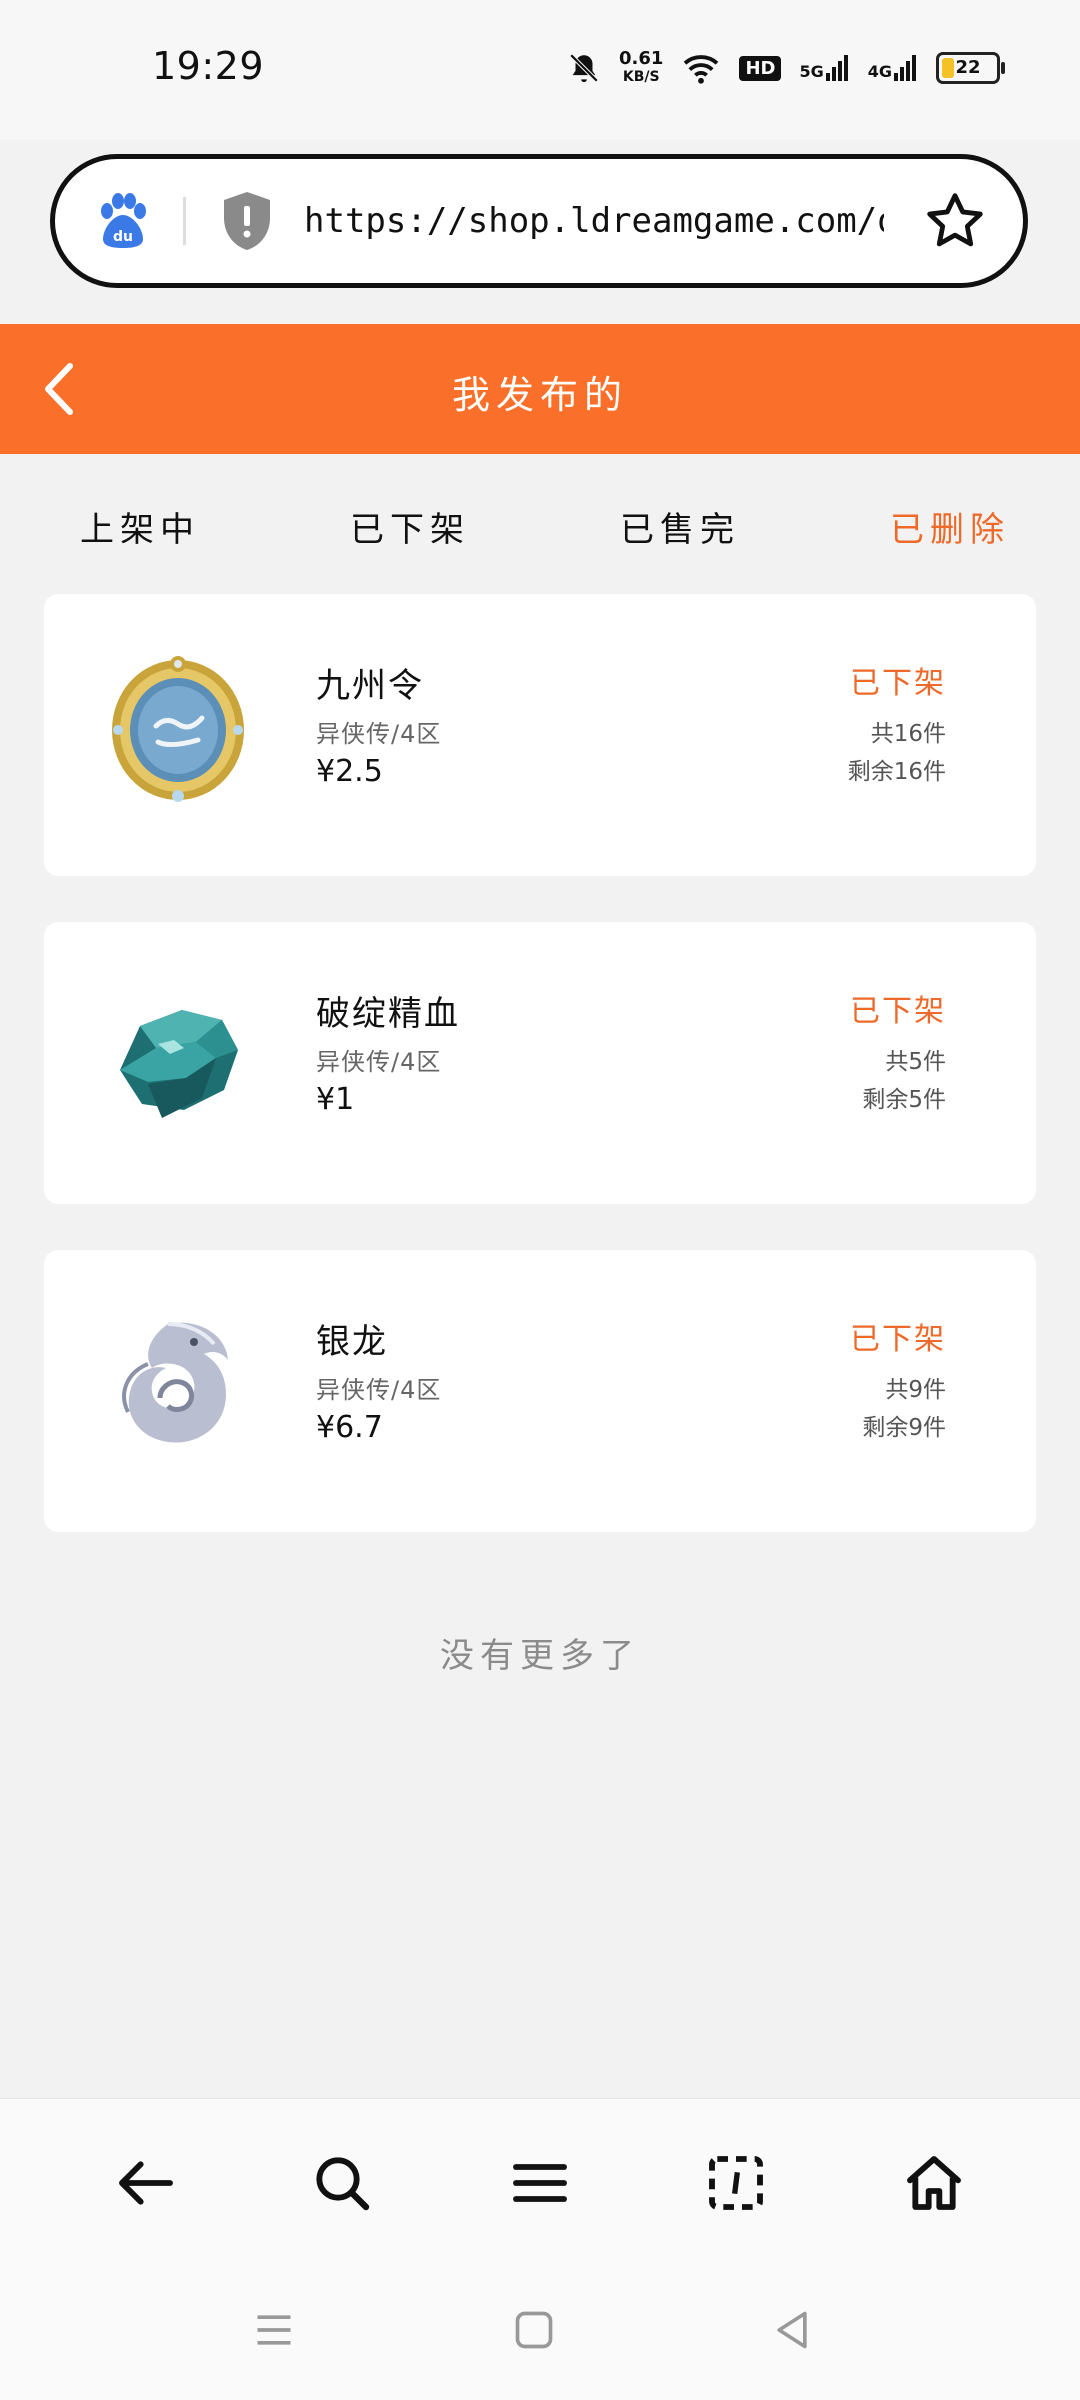 Image resolution: width=1080 pixels, height=2400 pixels. I want to click on browser-toolbar, so click(540, 2183).